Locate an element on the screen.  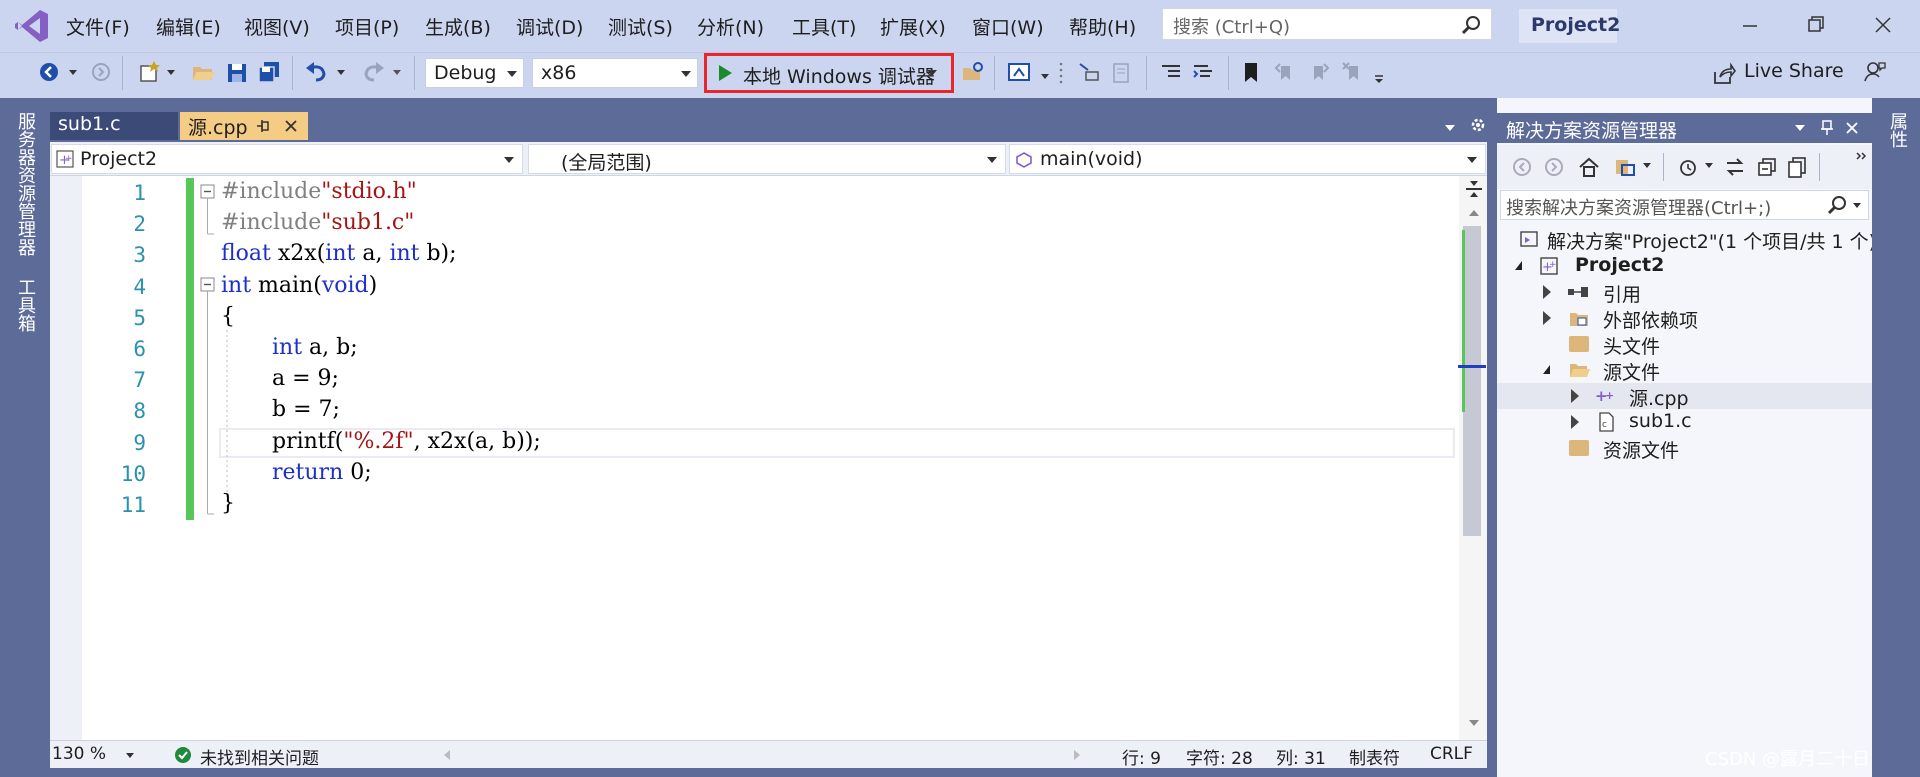
previous-bookmark-icon is located at coordinates (1285, 72).